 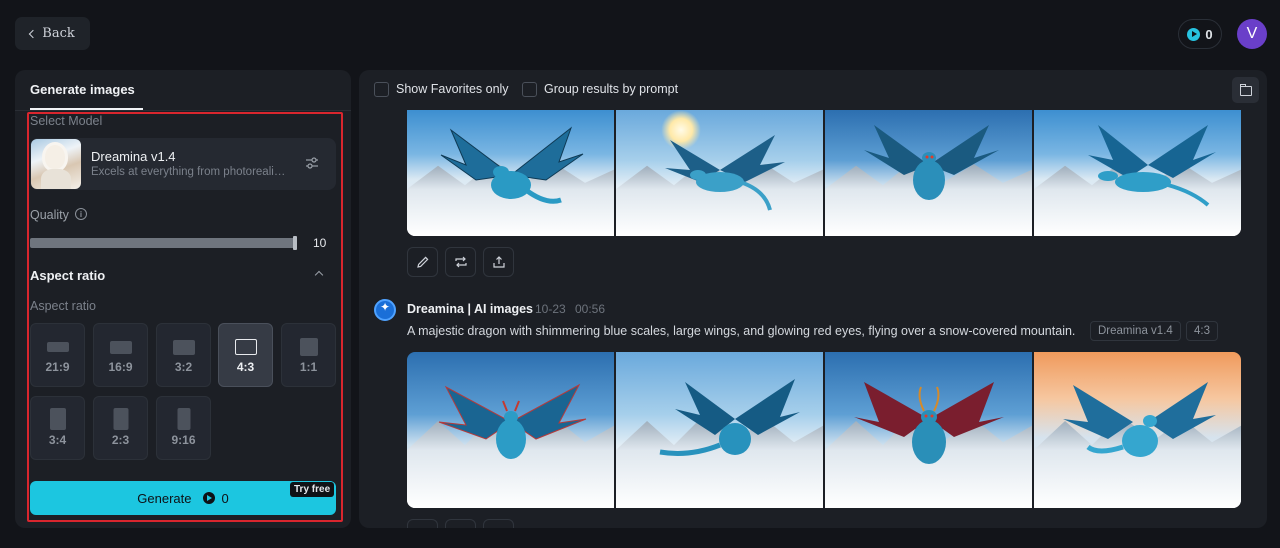 I want to click on ratio-option-3-2: 3:2, so click(x=183, y=355).